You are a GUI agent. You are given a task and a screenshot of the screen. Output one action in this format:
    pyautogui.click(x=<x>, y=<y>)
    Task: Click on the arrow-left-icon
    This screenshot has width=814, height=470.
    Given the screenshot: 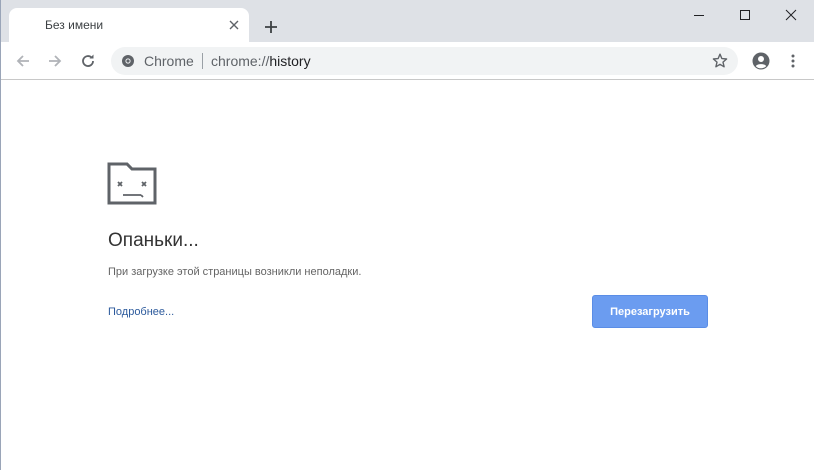 What is the action you would take?
    pyautogui.click(x=22, y=61)
    